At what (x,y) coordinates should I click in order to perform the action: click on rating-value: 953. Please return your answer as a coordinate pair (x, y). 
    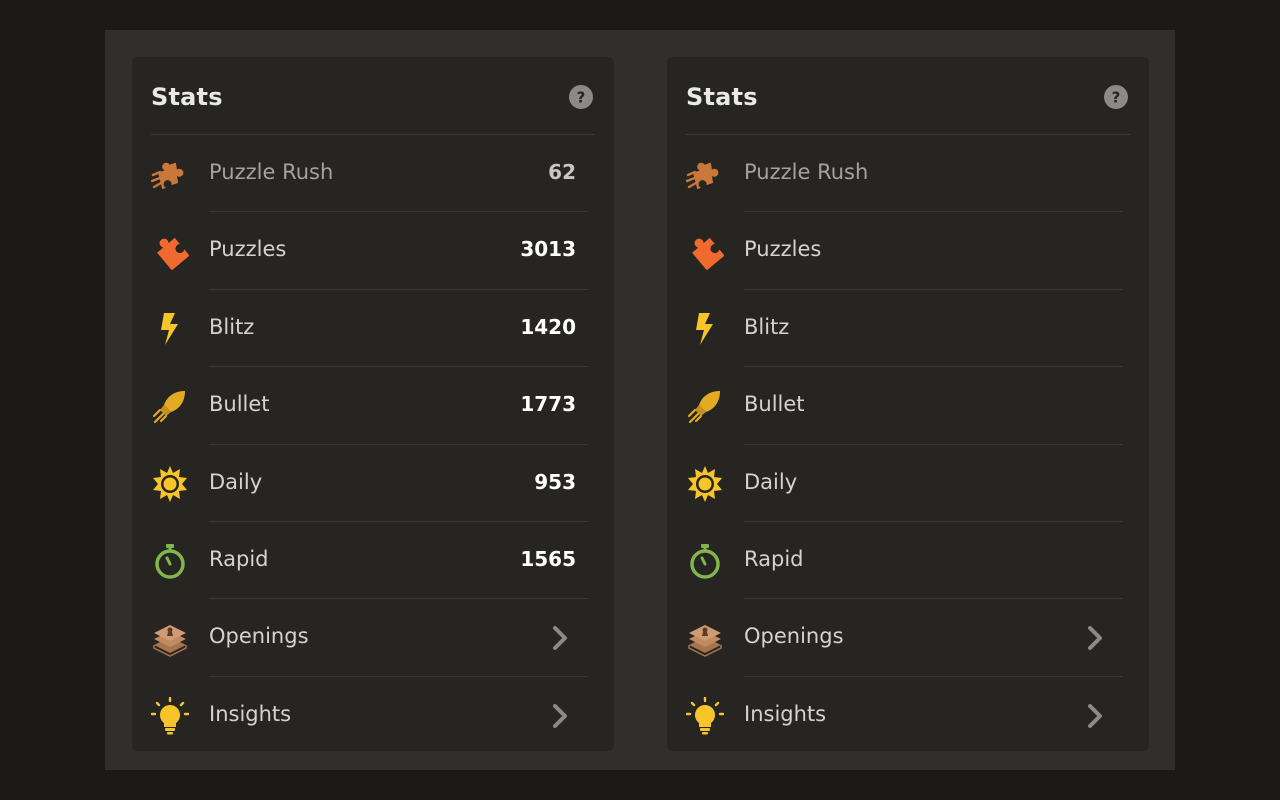
    Looking at the image, I should click on (555, 481).